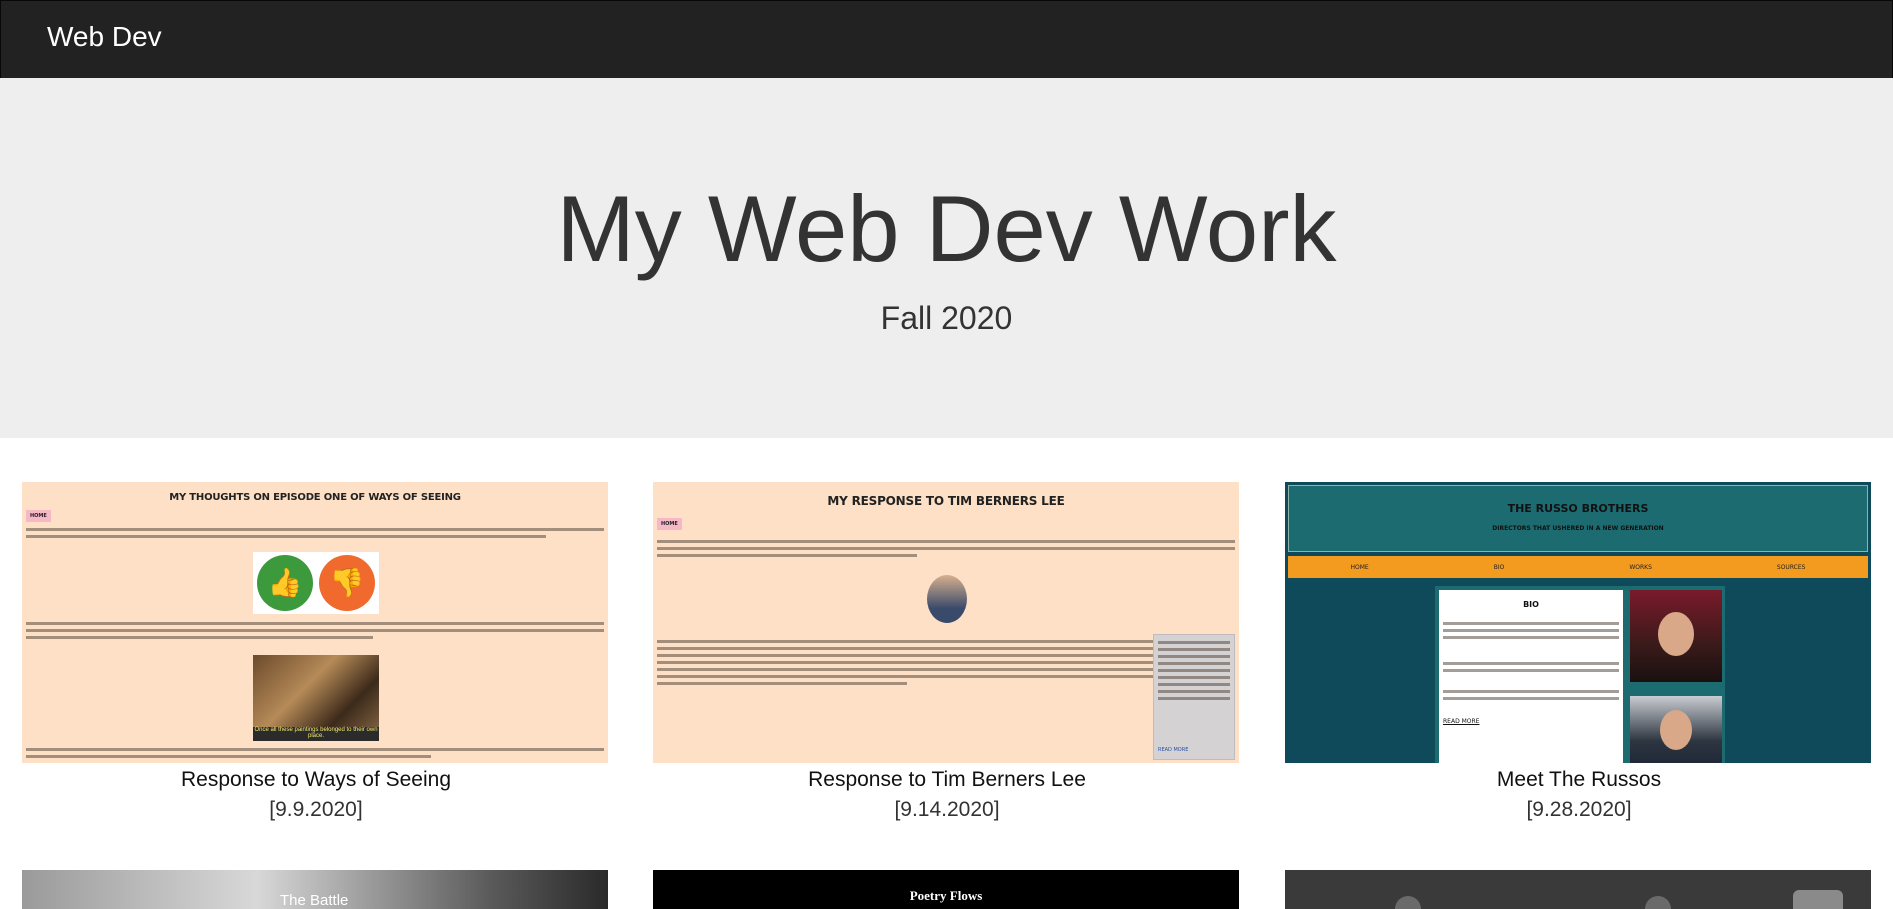 This screenshot has height=909, width=1893. Describe the element at coordinates (1578, 889) in the screenshot. I see `project-thumbnail-third` at that location.